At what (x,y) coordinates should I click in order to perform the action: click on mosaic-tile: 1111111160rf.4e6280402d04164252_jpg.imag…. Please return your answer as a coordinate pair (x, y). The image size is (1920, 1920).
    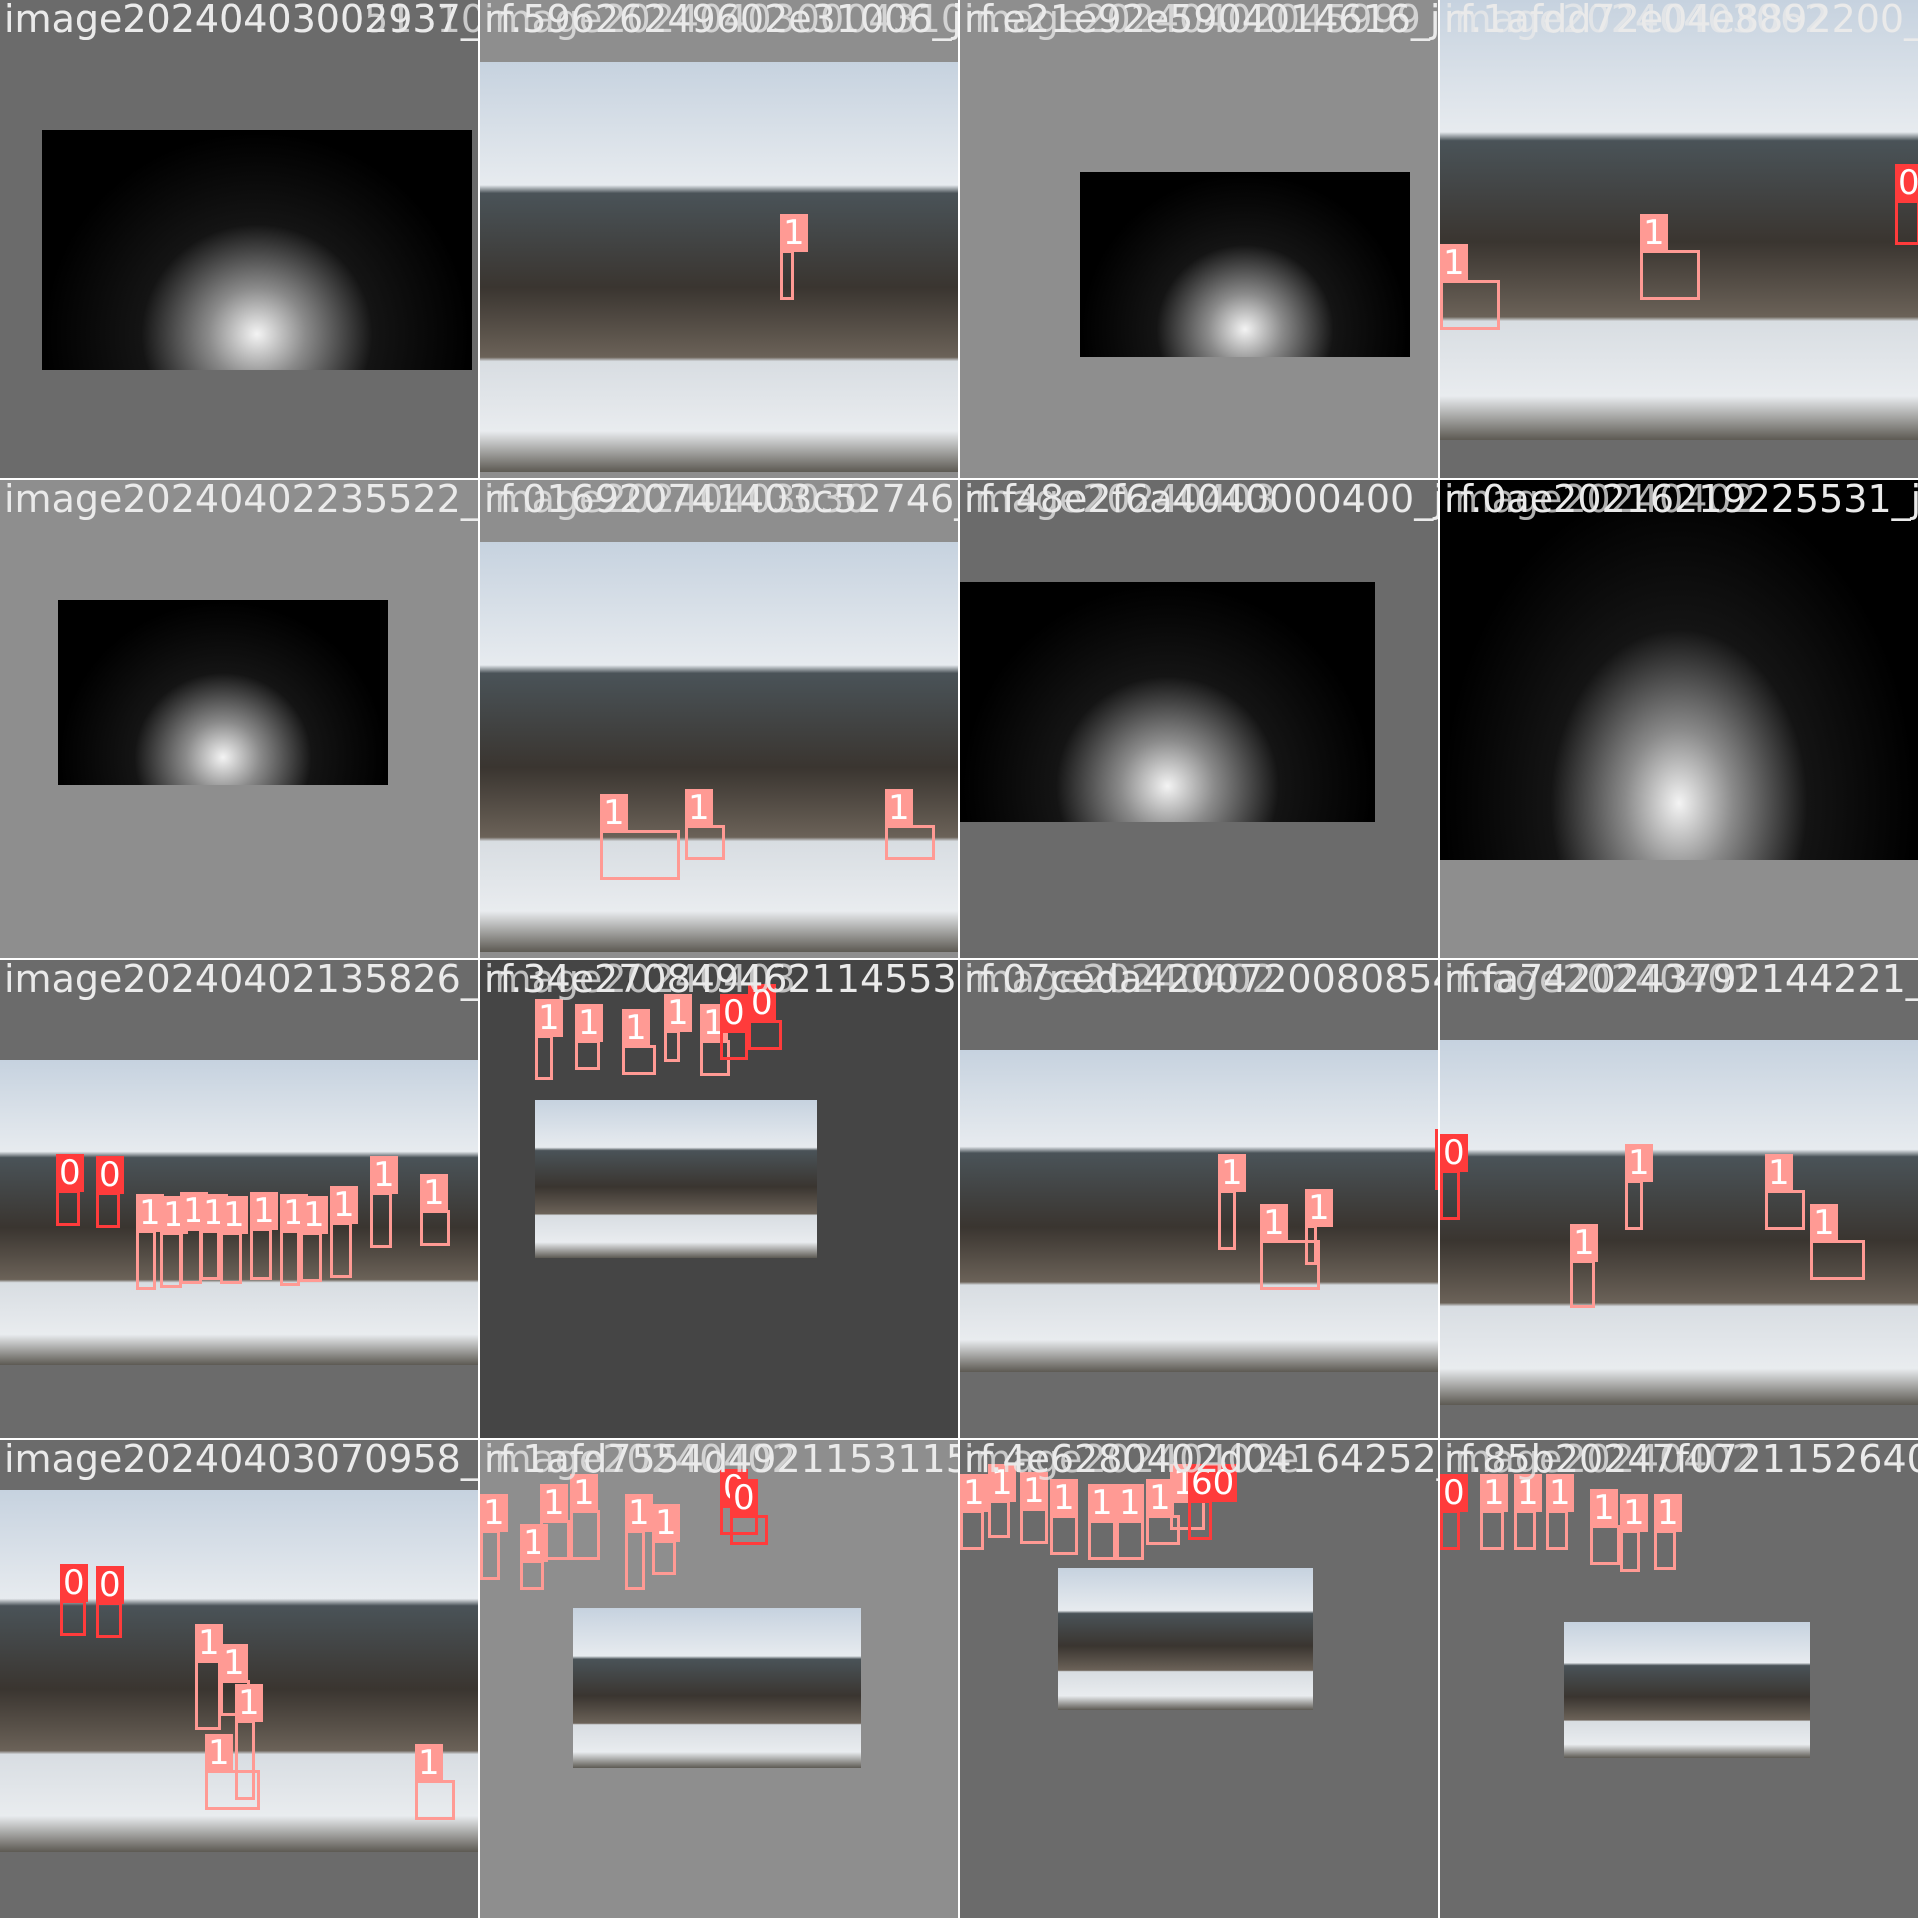
    Looking at the image, I should click on (1199, 1679).